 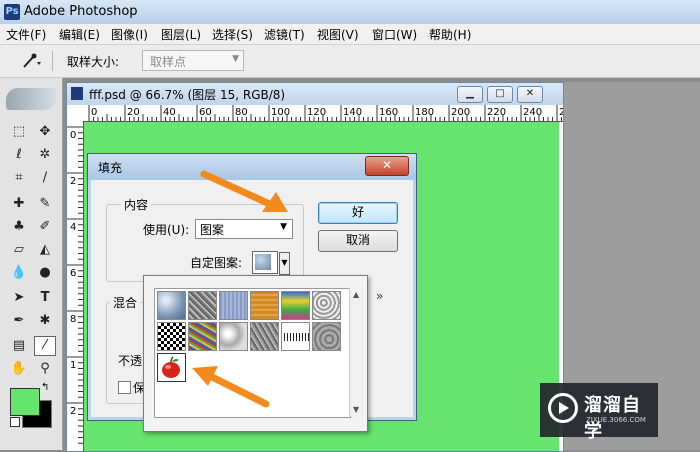 I want to click on maximize-button: □, so click(x=500, y=94).